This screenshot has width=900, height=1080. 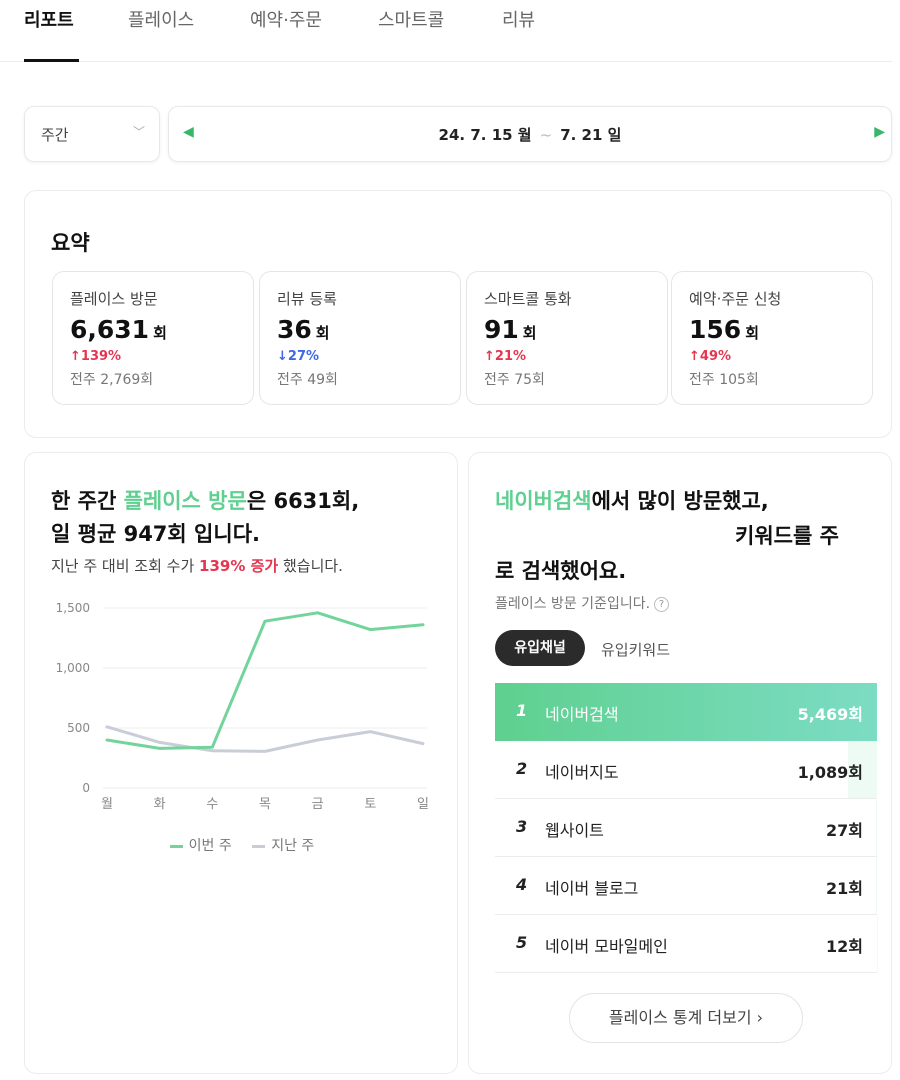 I want to click on channel-rank: 2, so click(x=522, y=768).